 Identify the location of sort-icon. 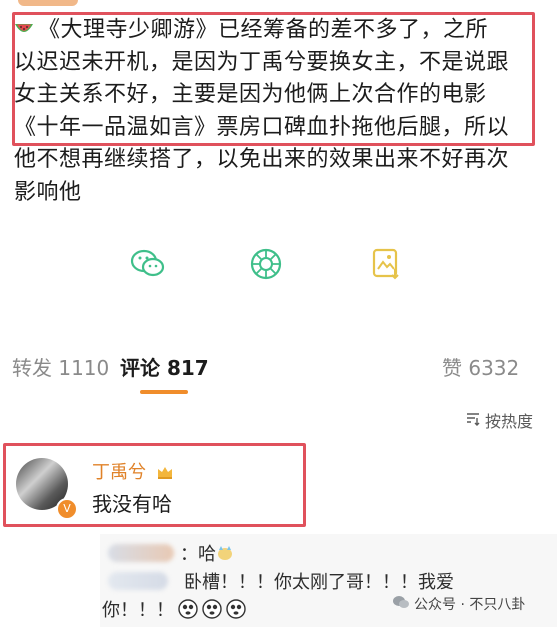
(473, 420).